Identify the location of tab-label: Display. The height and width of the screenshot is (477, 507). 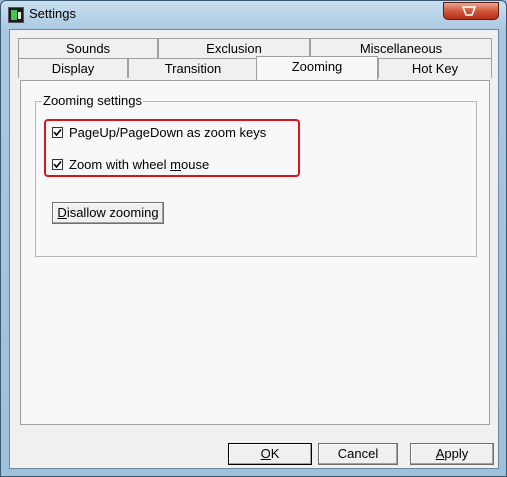
(73, 68).